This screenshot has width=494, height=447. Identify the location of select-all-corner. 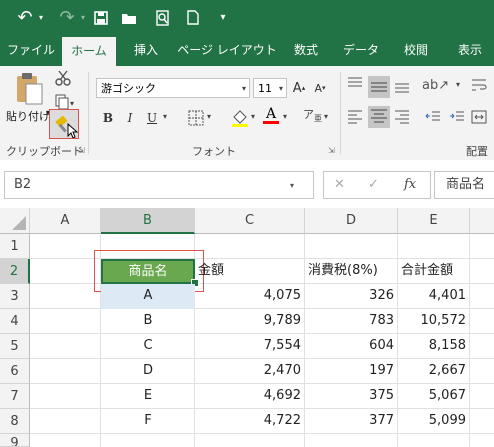
(15, 221).